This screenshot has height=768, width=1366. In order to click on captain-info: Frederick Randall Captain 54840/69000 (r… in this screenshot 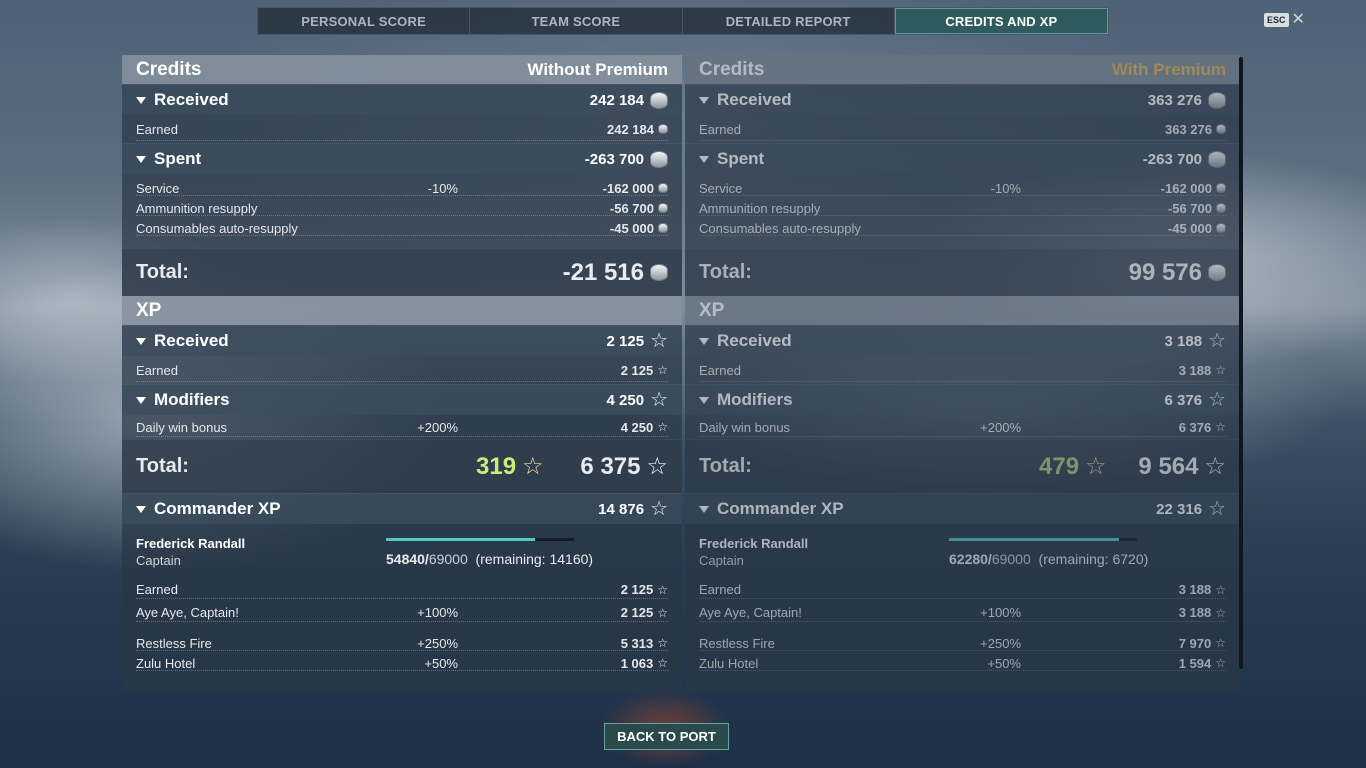, I will do `click(402, 548)`.